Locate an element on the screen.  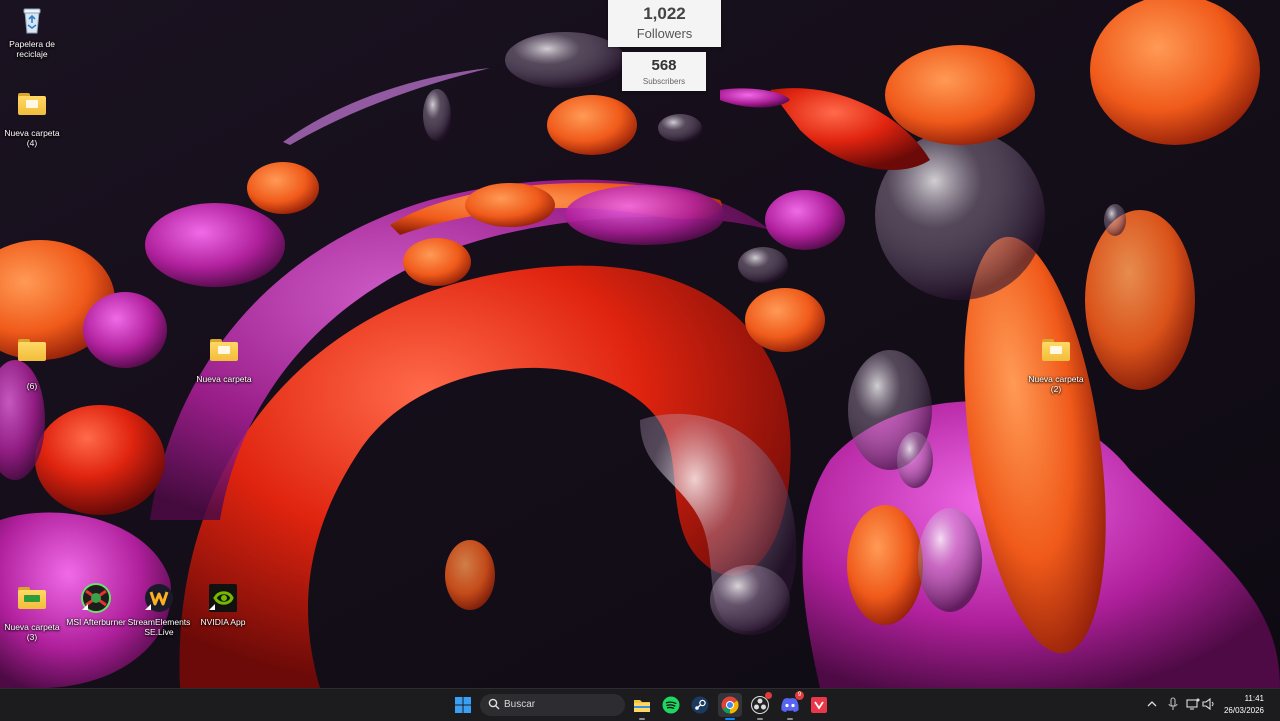
file-explorer-icon is located at coordinates (642, 706).